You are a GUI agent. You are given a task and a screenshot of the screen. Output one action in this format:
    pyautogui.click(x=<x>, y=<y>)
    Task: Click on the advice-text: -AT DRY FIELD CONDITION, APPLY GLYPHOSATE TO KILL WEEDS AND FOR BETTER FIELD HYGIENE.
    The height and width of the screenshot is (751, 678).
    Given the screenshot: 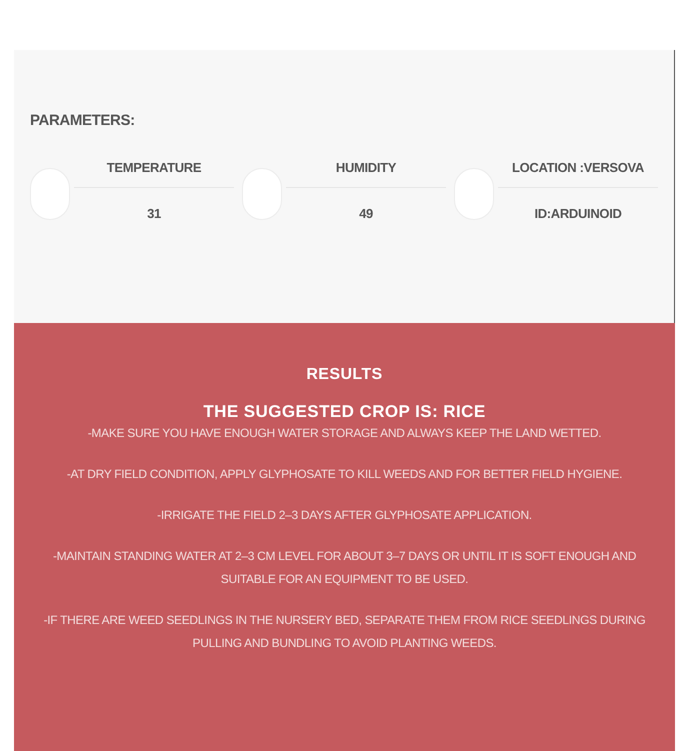 What is the action you would take?
    pyautogui.click(x=344, y=475)
    